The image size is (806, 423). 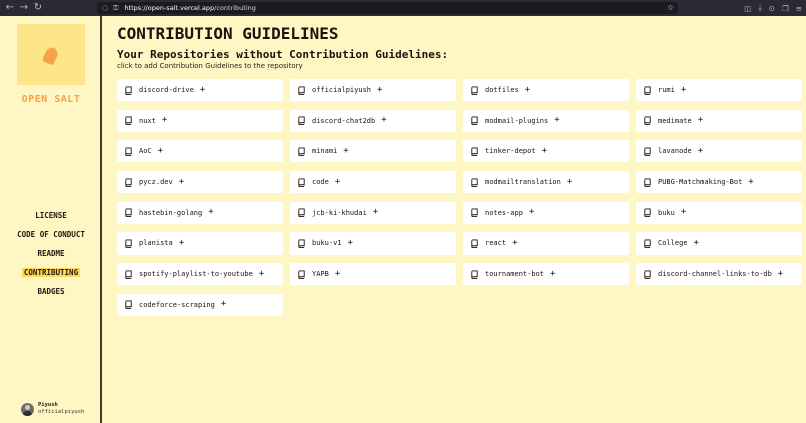 What do you see at coordinates (719, 243) in the screenshot?
I see `repo-card: College +` at bounding box center [719, 243].